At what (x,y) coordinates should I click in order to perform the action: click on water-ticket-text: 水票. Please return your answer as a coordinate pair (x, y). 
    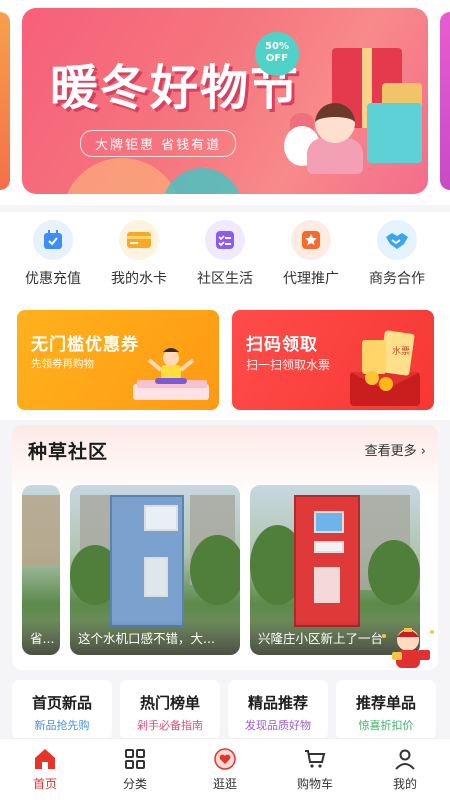
    Looking at the image, I should click on (401, 351).